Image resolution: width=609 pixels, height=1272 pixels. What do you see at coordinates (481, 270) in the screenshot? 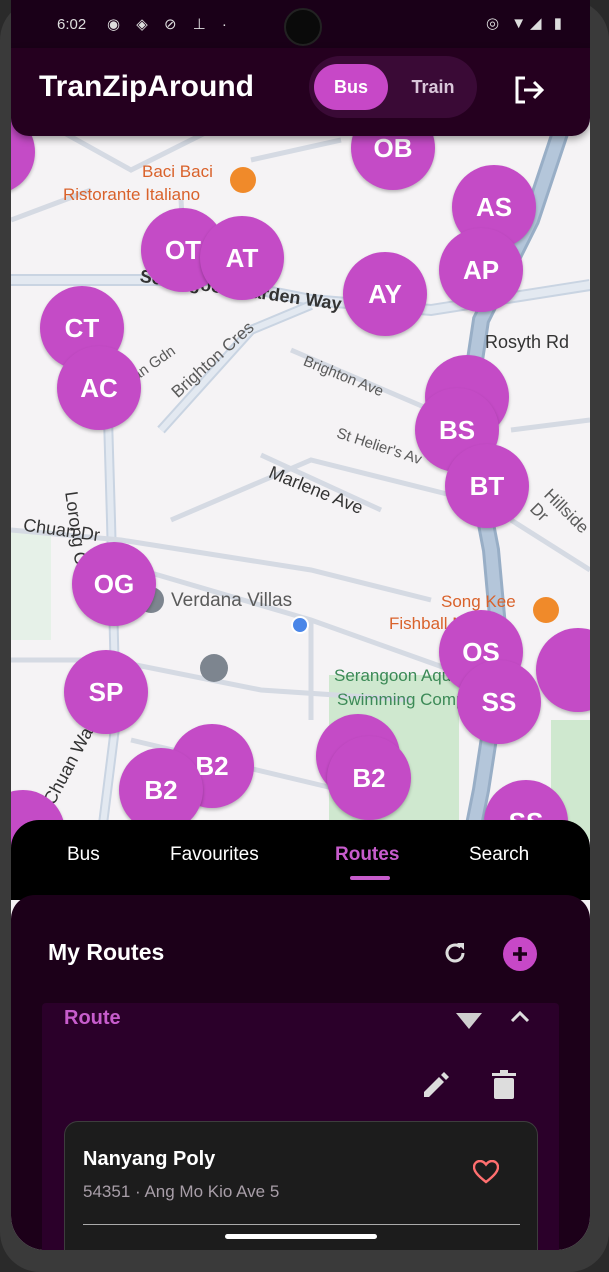
I see `bus-stop-marker: AP` at bounding box center [481, 270].